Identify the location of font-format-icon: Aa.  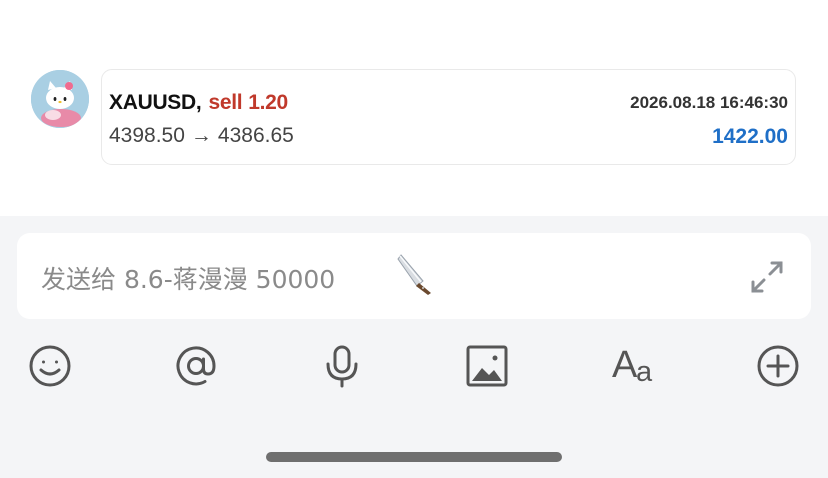
(634, 366).